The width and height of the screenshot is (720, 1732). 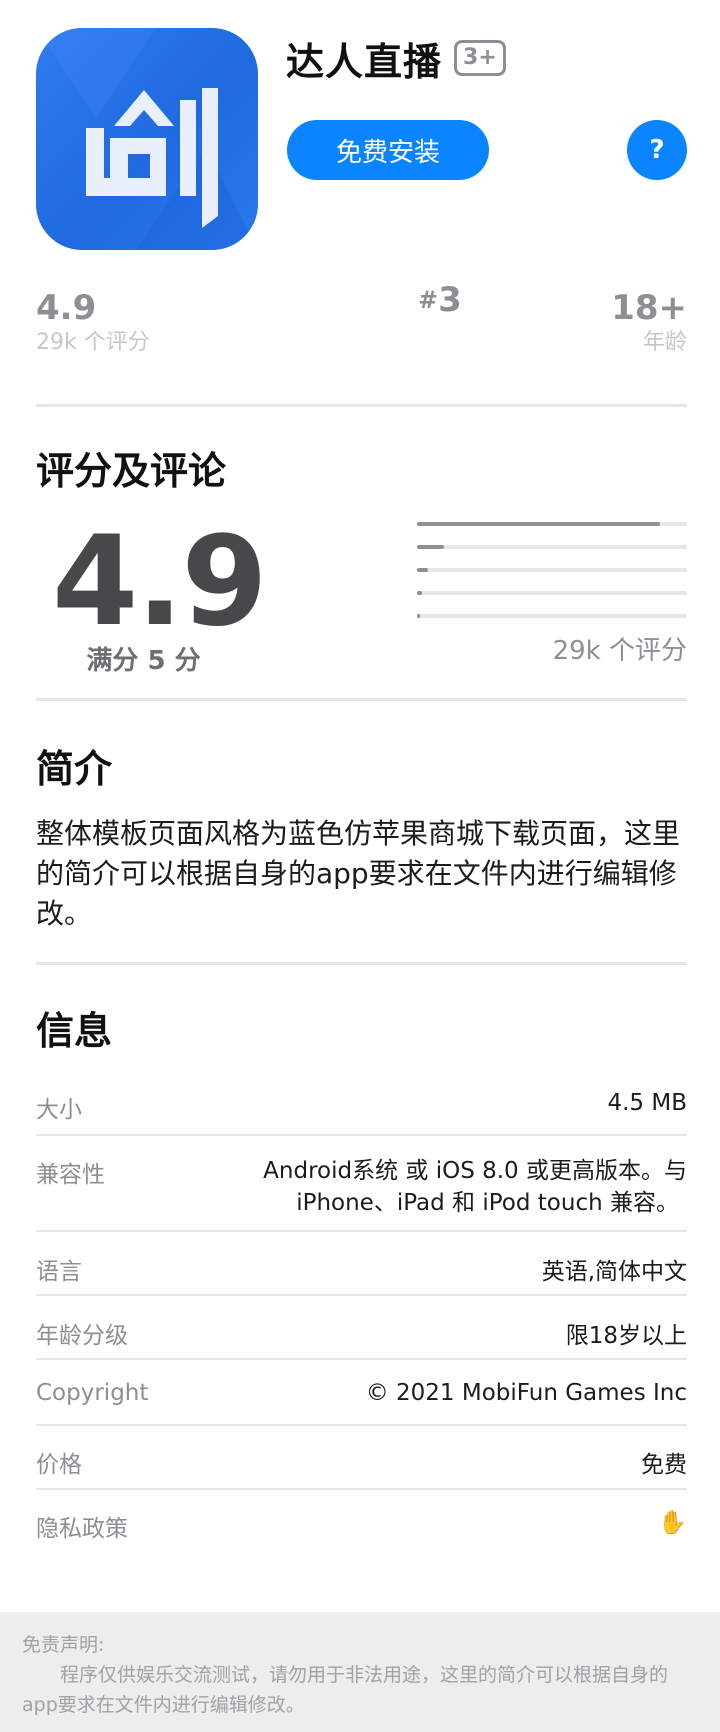 What do you see at coordinates (93, 342) in the screenshot?
I see `stat-rating-count: 29k 个评分` at bounding box center [93, 342].